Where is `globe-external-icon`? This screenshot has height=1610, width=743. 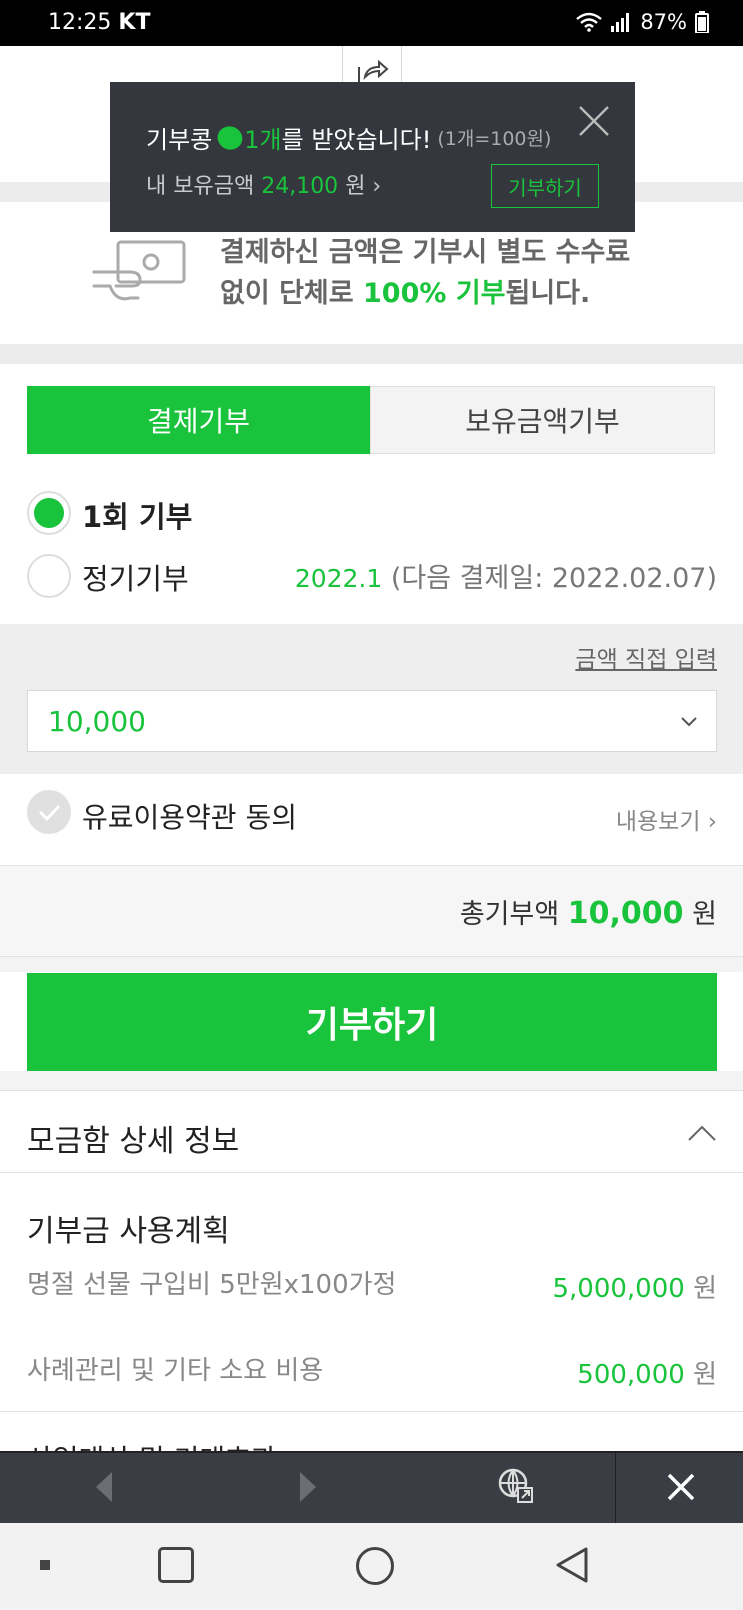
globe-external-icon is located at coordinates (516, 1486).